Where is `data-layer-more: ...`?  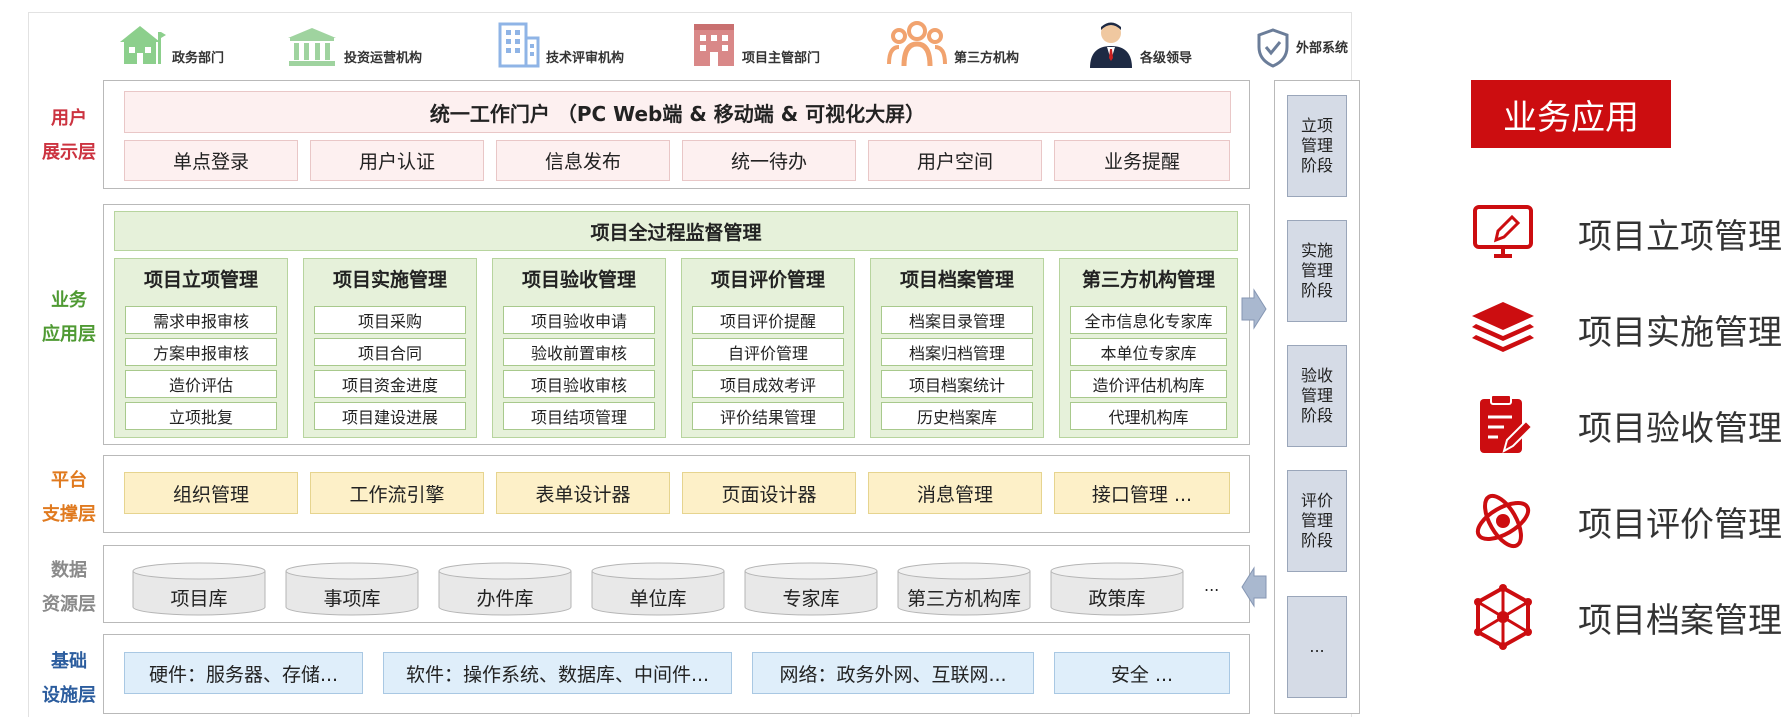 data-layer-more: ... is located at coordinates (1212, 585).